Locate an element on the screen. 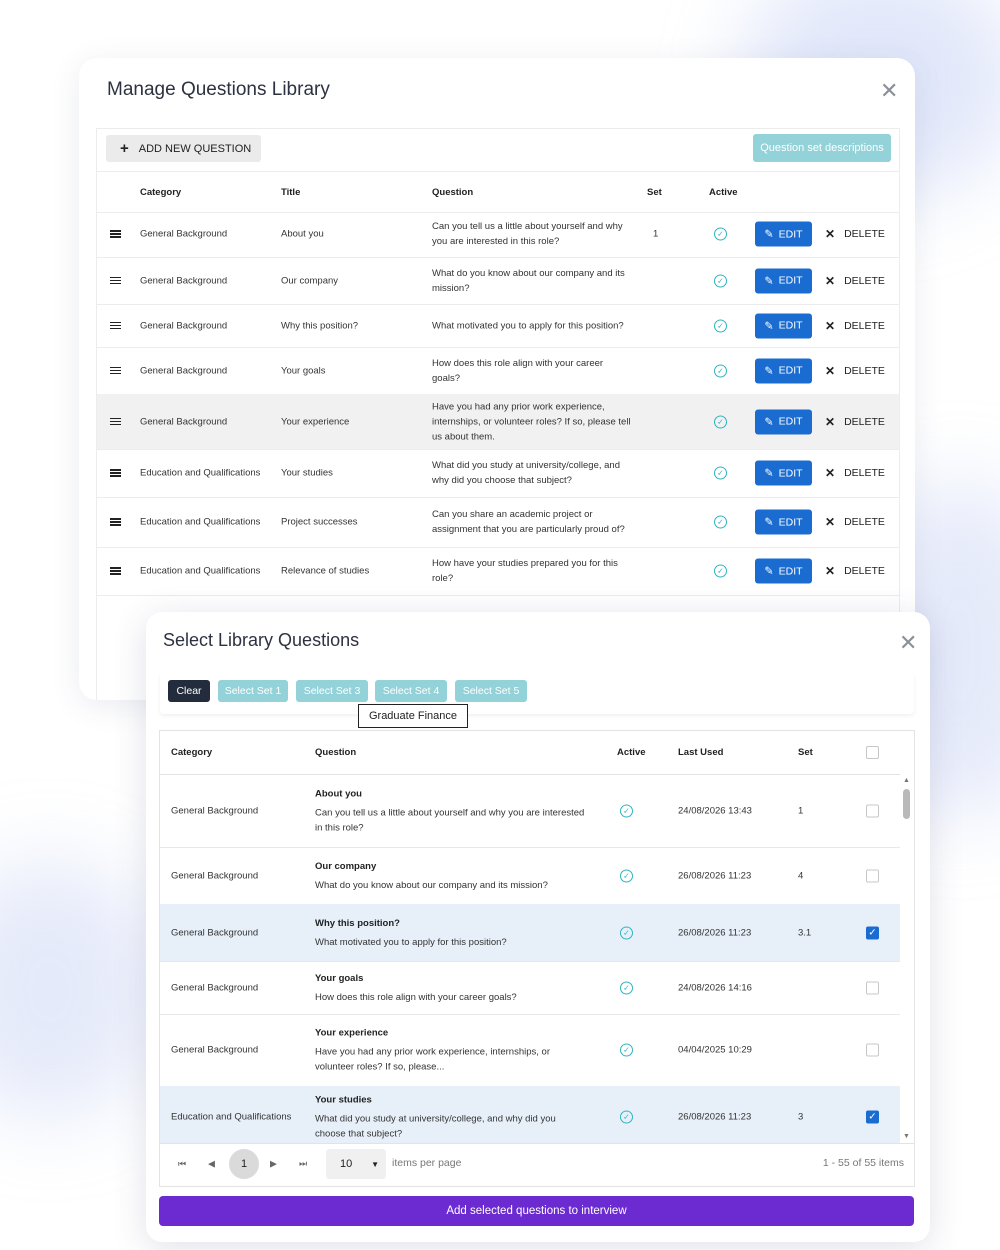 This screenshot has height=1250, width=1000. question-set-descriptions-button: Question set descriptions is located at coordinates (822, 148).